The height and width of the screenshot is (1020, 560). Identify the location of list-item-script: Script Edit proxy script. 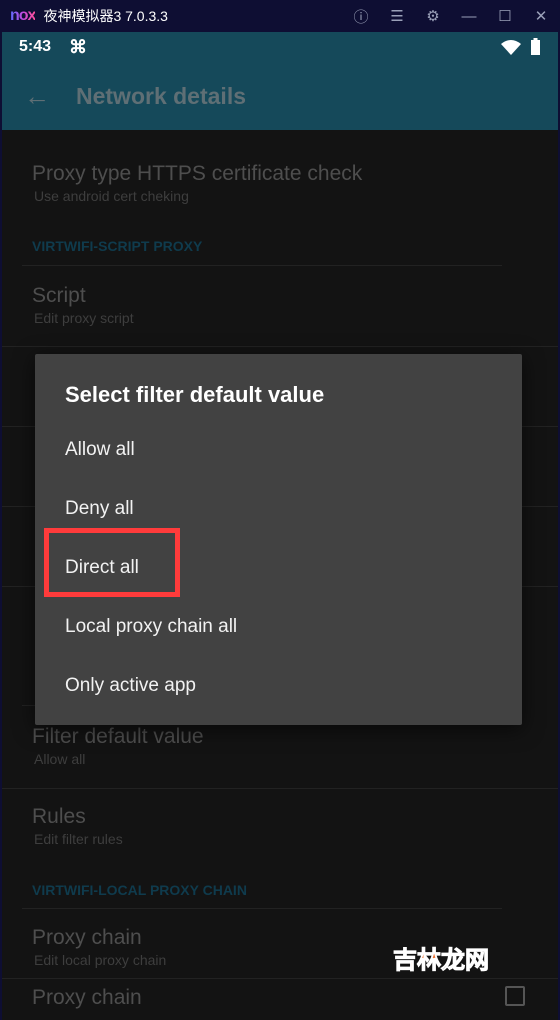
(83, 305).